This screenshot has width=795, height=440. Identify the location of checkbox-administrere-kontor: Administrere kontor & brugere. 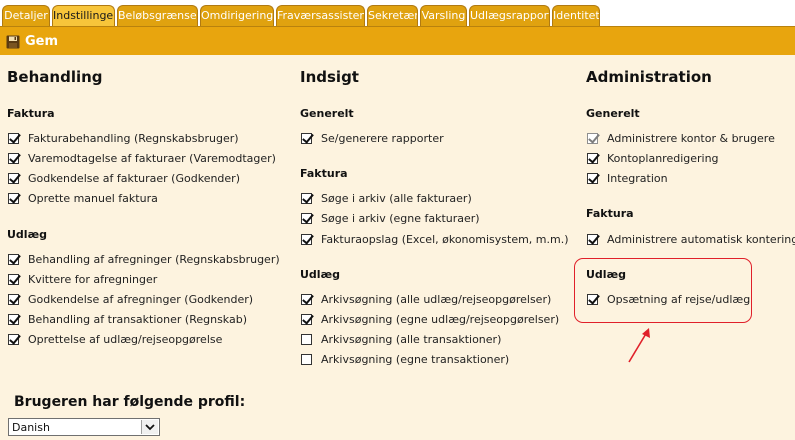
(681, 138).